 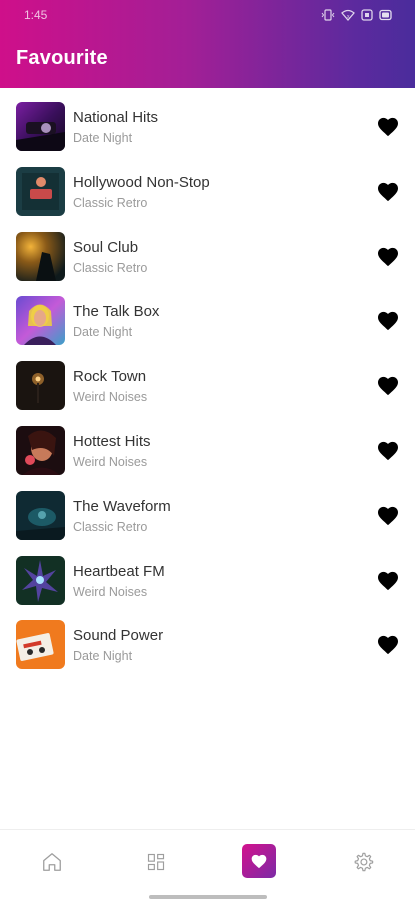 What do you see at coordinates (348, 15) in the screenshot?
I see `wifi-icon: x` at bounding box center [348, 15].